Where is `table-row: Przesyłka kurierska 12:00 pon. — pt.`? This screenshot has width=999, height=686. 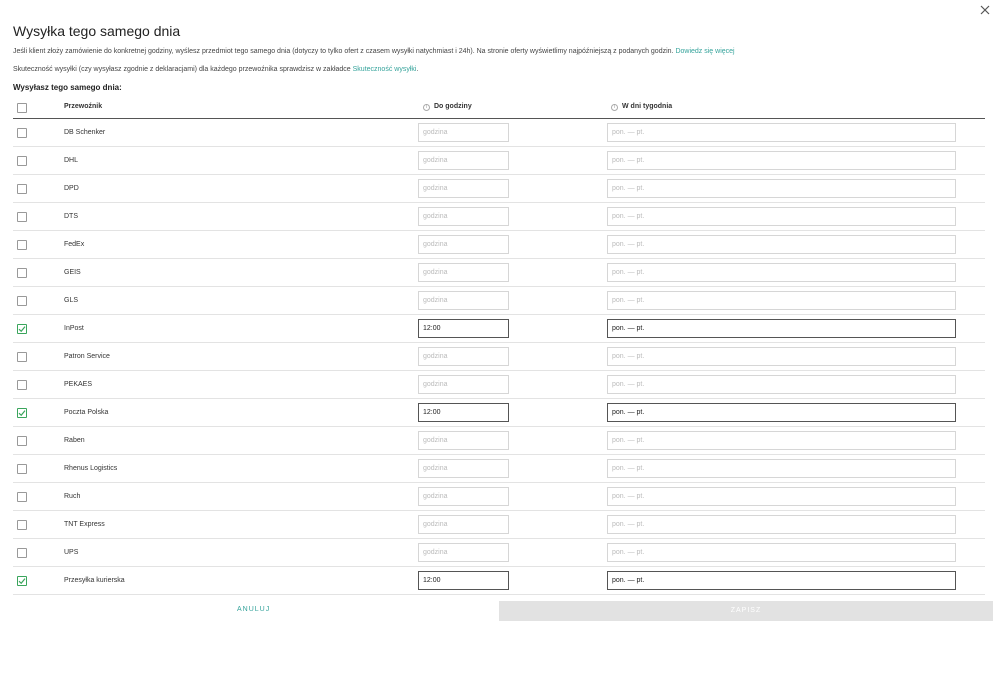
table-row: Przesyłka kurierska 12:00 pon. — pt. is located at coordinates (499, 581).